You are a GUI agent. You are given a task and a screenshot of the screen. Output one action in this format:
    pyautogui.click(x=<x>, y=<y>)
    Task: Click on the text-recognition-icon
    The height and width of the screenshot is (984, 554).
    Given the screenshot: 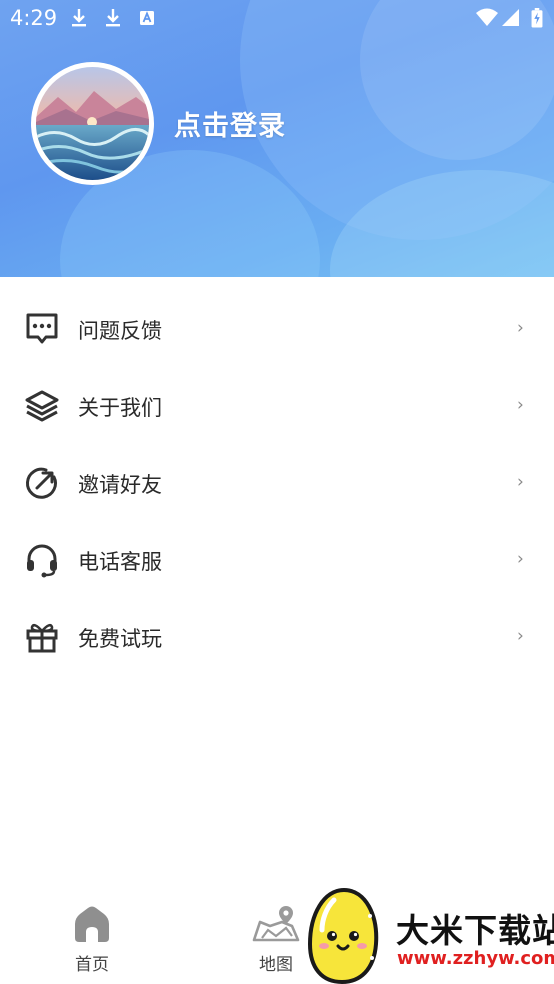 What is the action you would take?
    pyautogui.click(x=147, y=18)
    